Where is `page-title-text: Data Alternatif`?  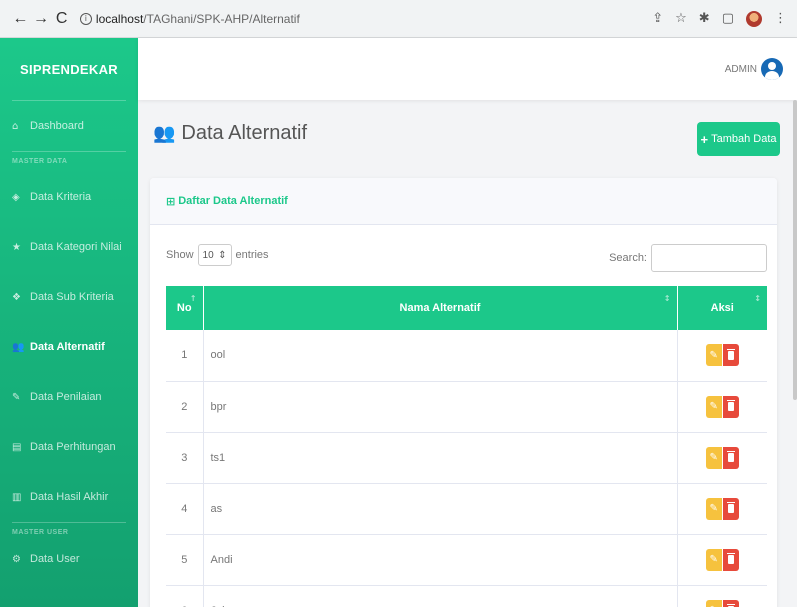 page-title-text: Data Alternatif is located at coordinates (244, 133).